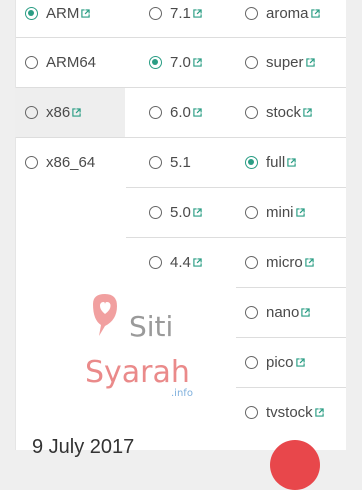 Image resolution: width=362 pixels, height=490 pixels. I want to click on option-arch-arm64: ARM64, so click(75, 62).